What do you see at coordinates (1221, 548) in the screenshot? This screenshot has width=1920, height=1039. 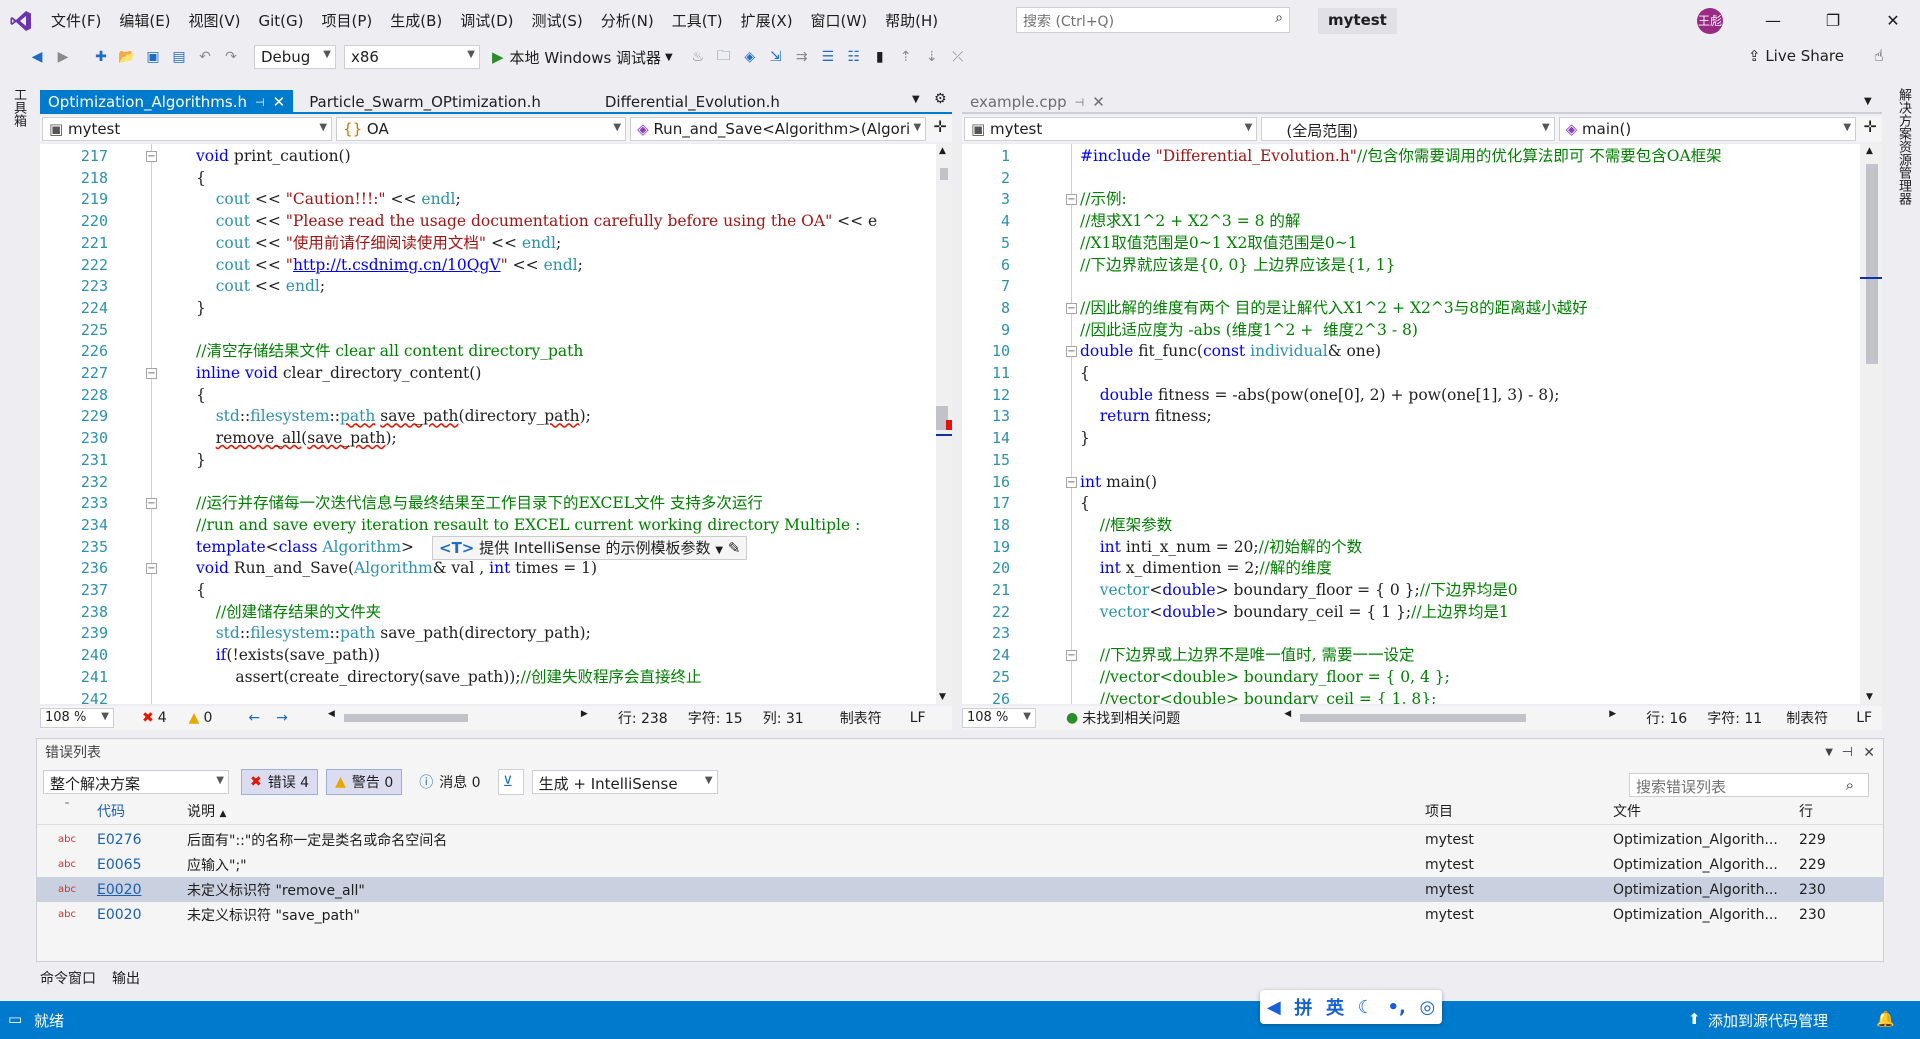 I see `code-line: int inti_x_num = 20;//初始解的个数` at bounding box center [1221, 548].